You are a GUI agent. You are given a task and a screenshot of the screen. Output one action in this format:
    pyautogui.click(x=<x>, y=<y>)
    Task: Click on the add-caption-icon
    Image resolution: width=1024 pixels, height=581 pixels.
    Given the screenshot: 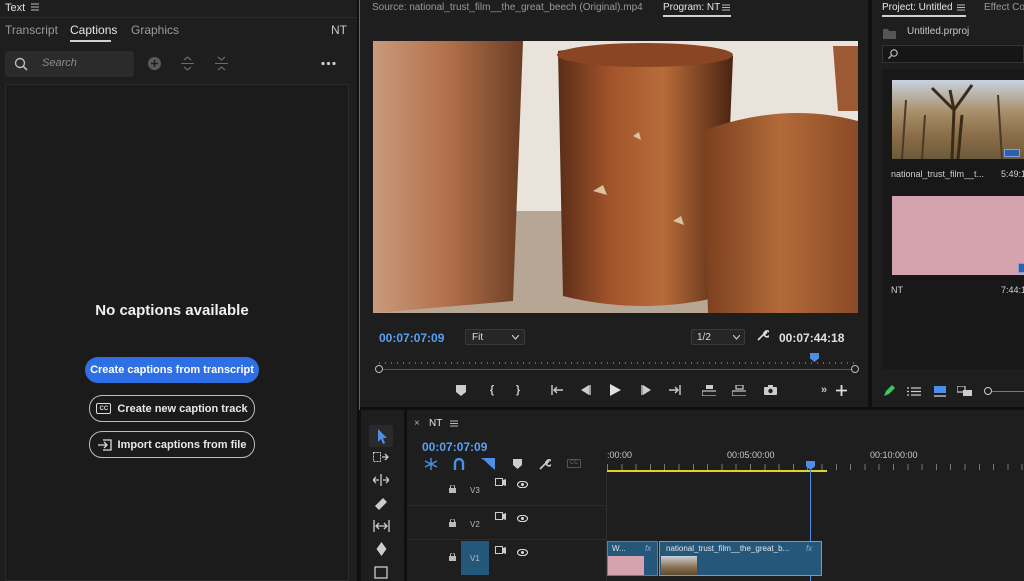 What is the action you would take?
    pyautogui.click(x=154, y=63)
    